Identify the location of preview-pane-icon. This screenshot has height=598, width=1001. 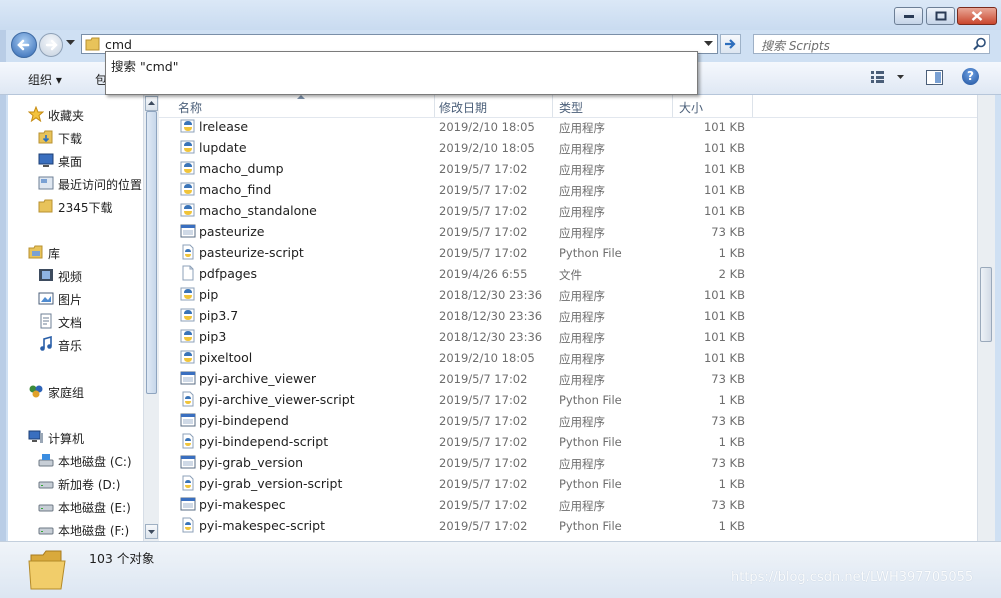
(934, 77).